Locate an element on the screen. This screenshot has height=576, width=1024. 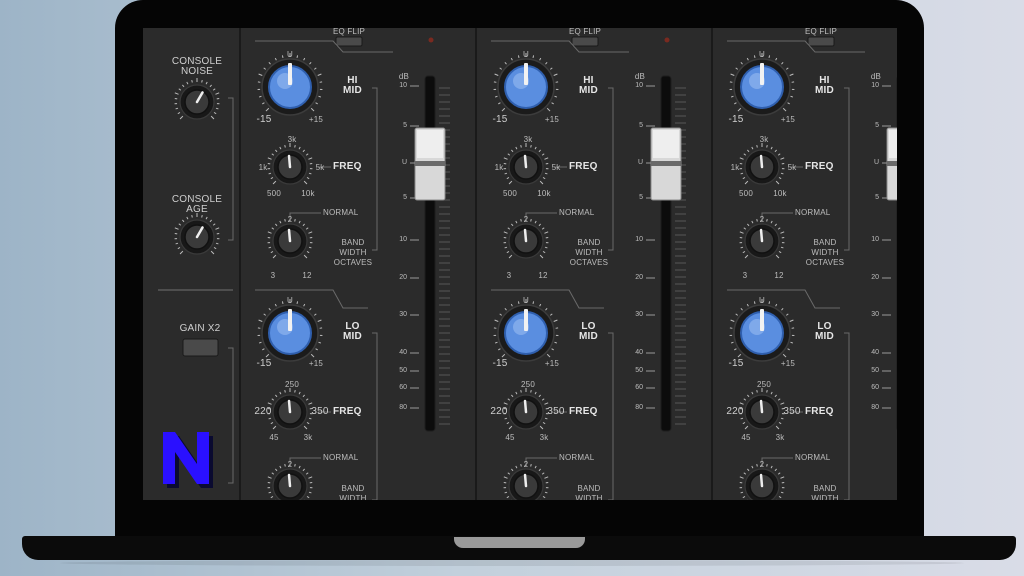
laptop-shadow is located at coordinates (512, 563).